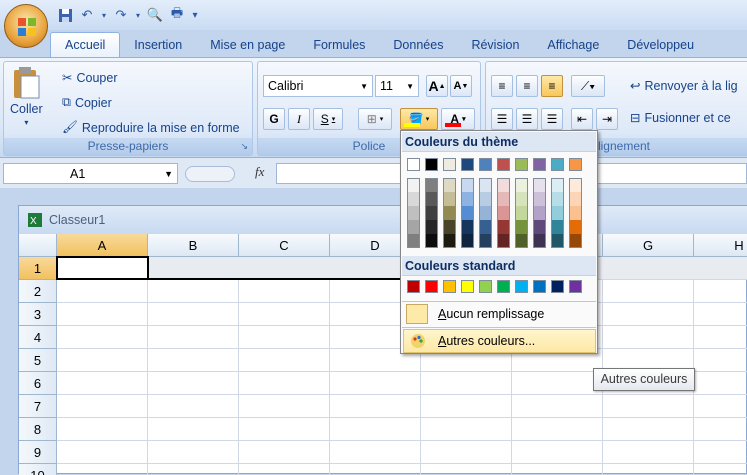 The width and height of the screenshot is (747, 475). What do you see at coordinates (397, 86) in the screenshot?
I see `font-size-select: 11 ▼` at bounding box center [397, 86].